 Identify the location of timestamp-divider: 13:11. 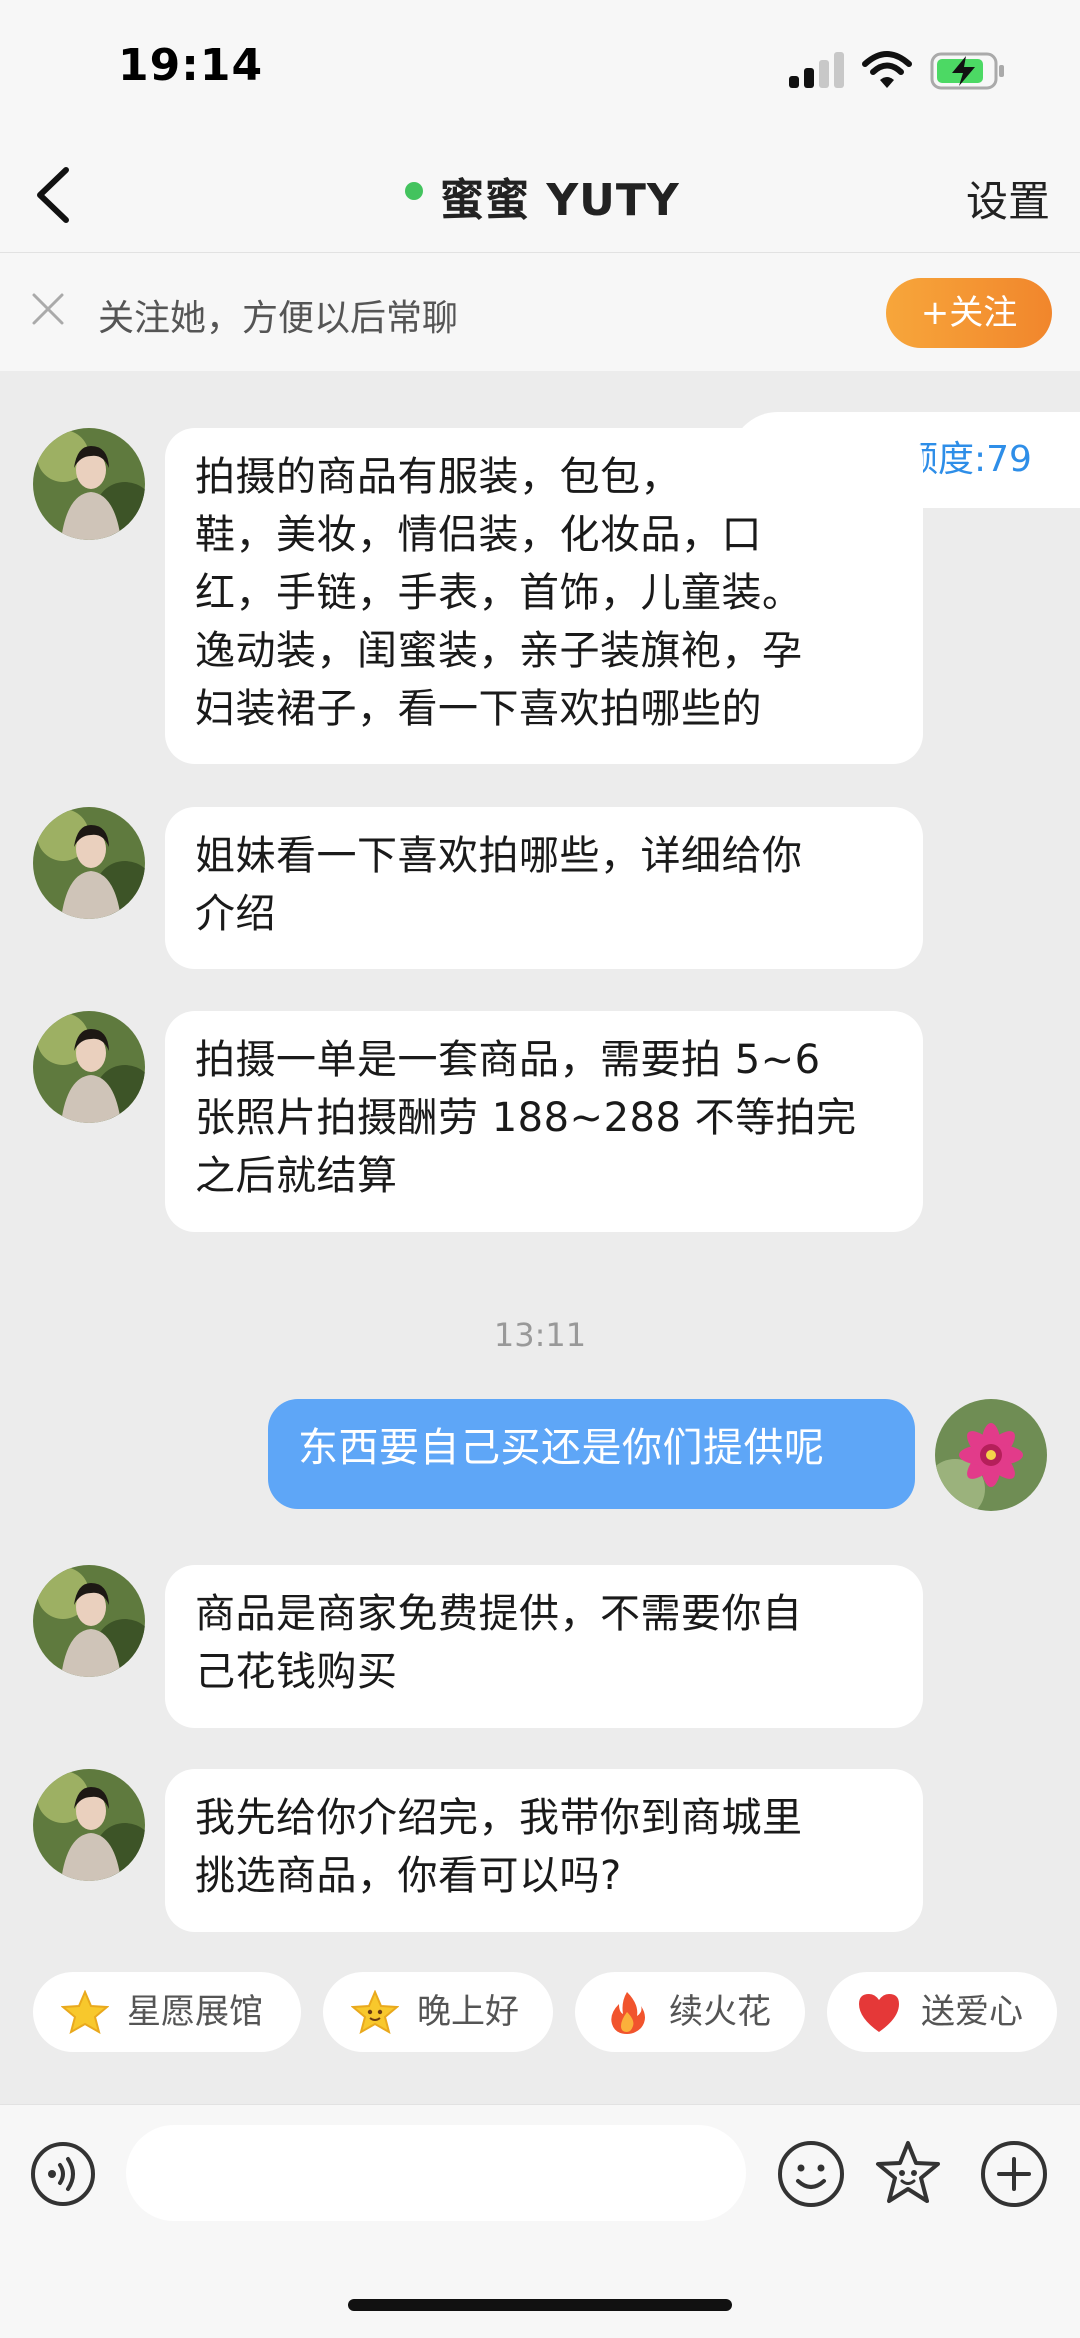
(540, 1335).